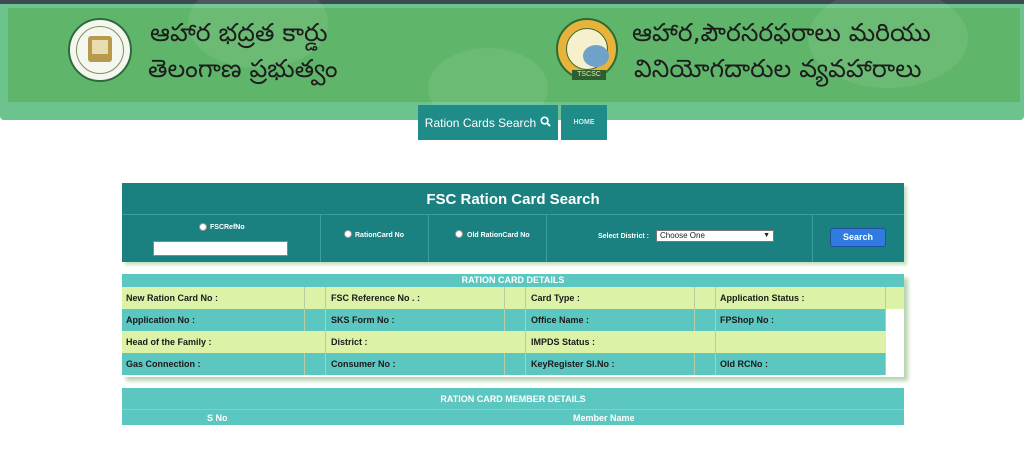 The width and height of the screenshot is (1024, 457). Describe the element at coordinates (379, 235) in the screenshot. I see `rationcard-no-radio-label: RationCard No` at that location.